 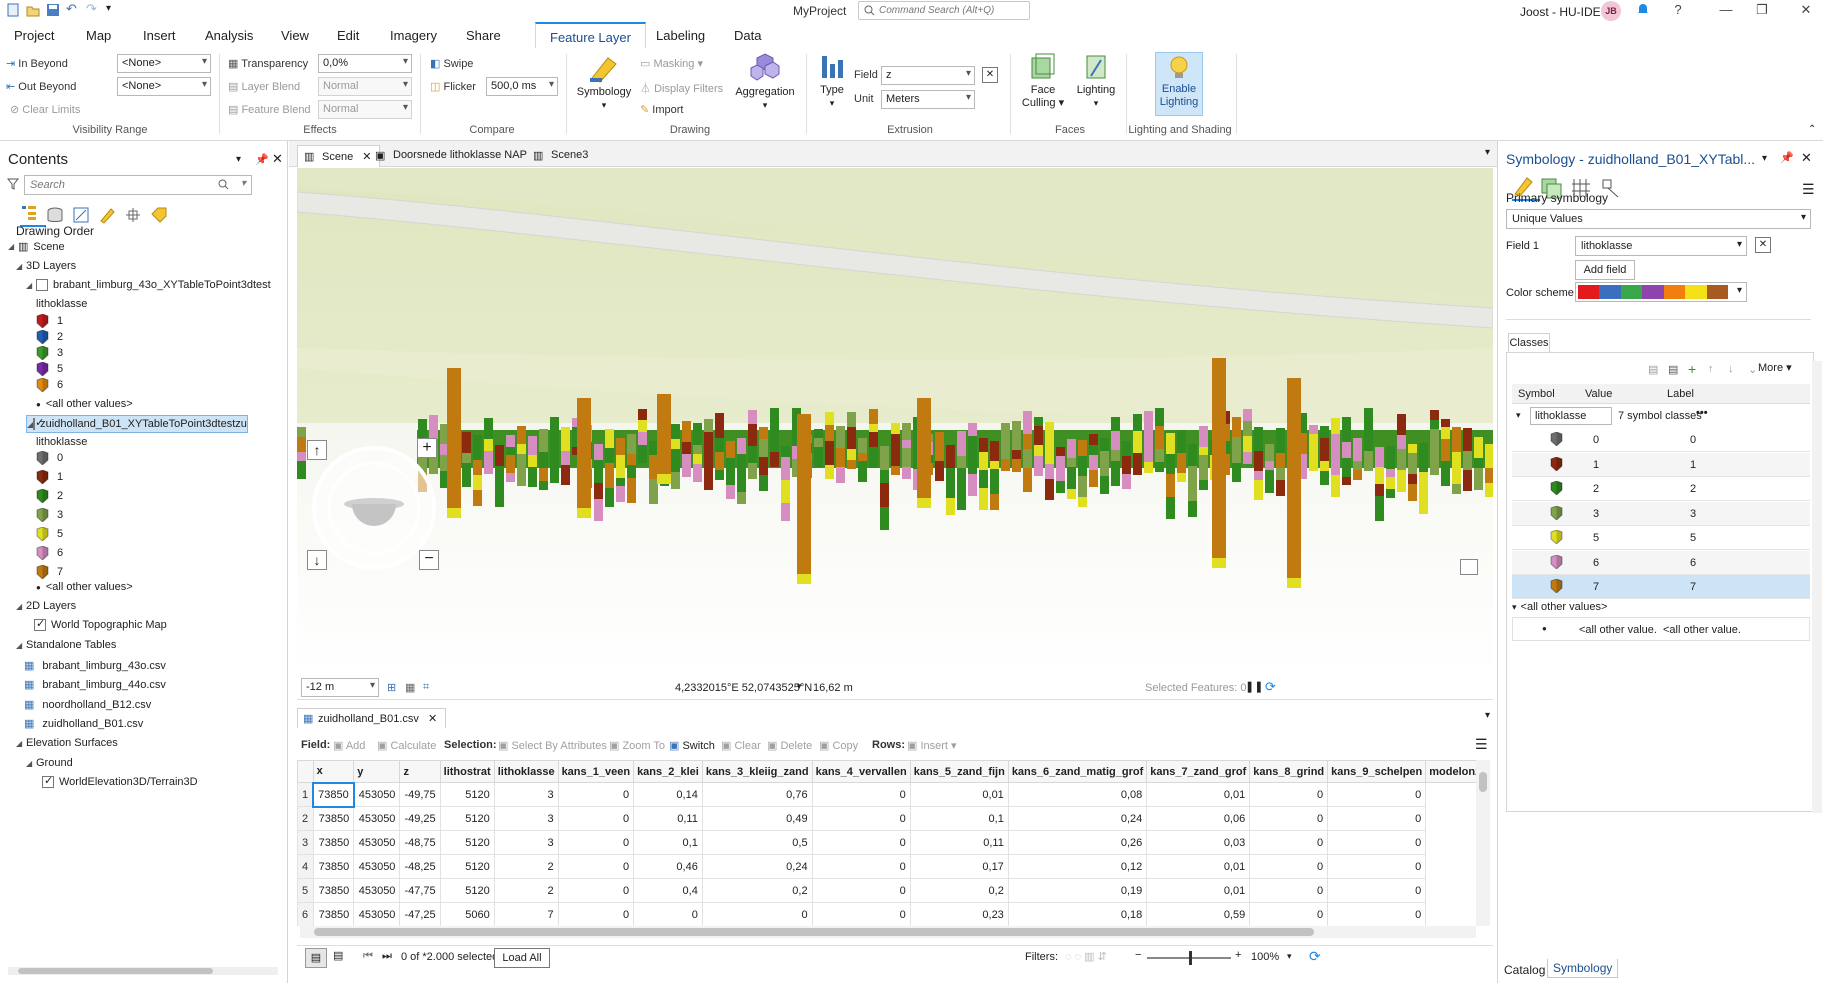 What do you see at coordinates (1661, 587) in the screenshot?
I see `class-row: 77` at bounding box center [1661, 587].